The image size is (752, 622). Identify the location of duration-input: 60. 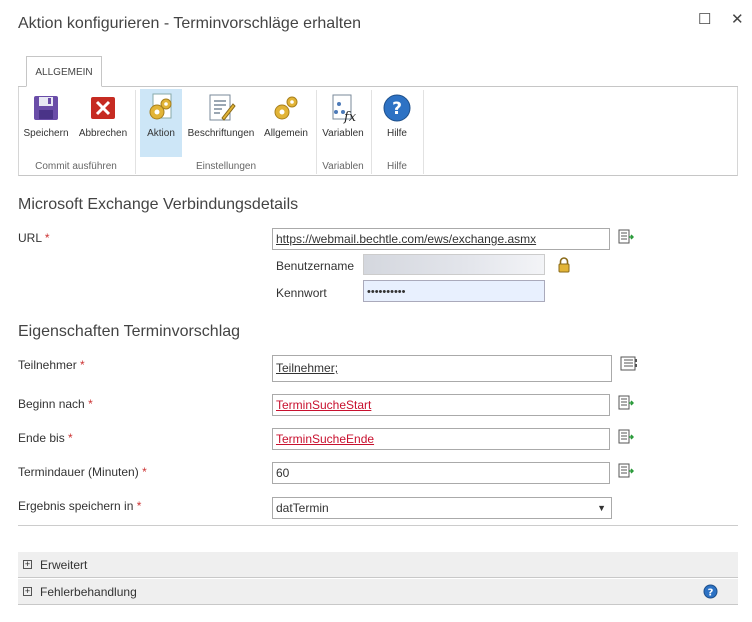
(441, 473).